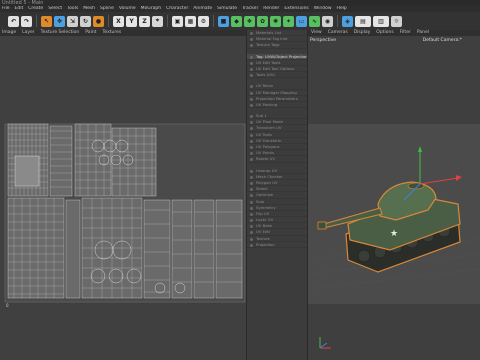  Describe the element at coordinates (275, 21) in the screenshot. I see `deformer-icon: ✺` at that location.